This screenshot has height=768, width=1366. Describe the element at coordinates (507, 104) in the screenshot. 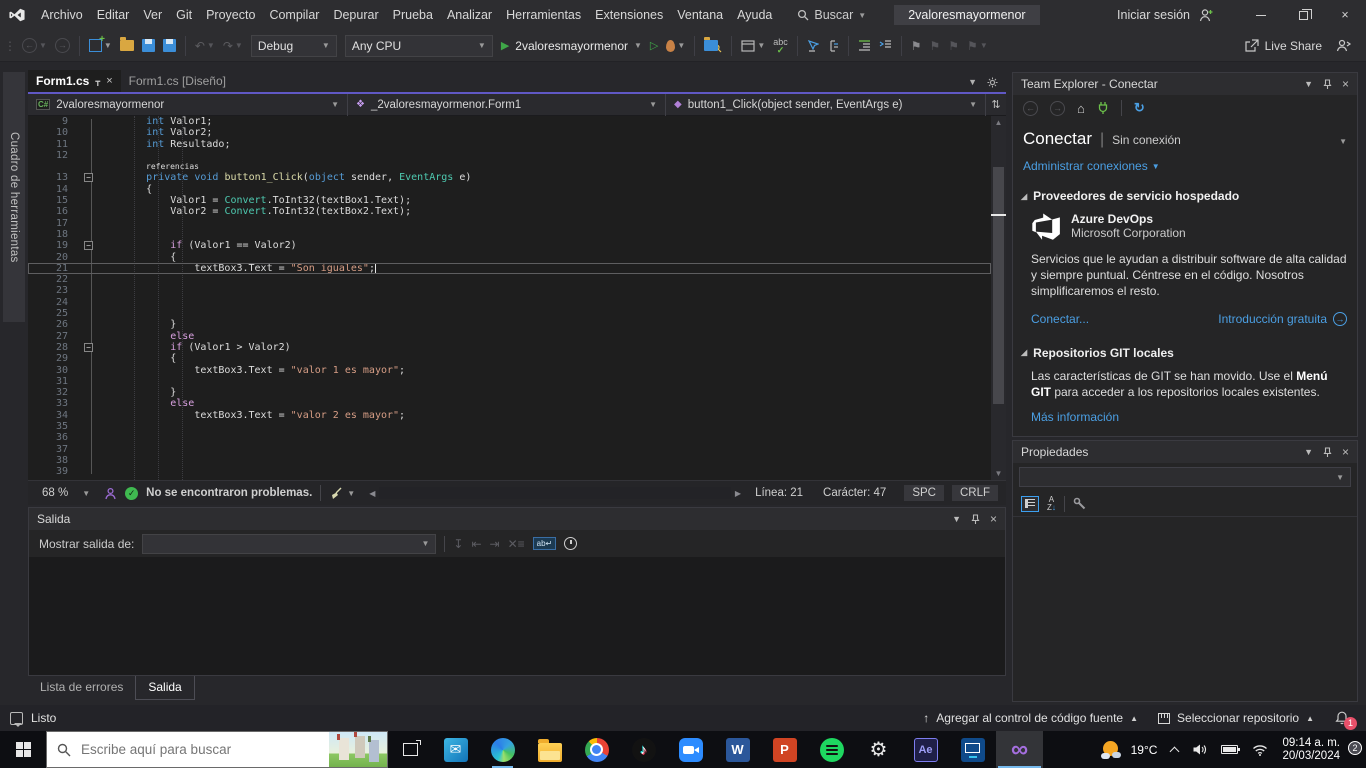

I see `type-dropdown: ❖ _2valoresmayormenor.Form1 ▼` at that location.